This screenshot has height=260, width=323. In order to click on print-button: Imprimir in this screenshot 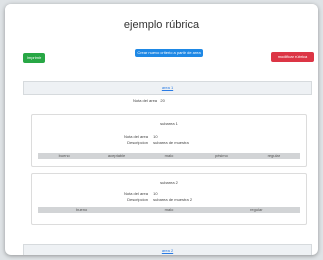, I will do `click(34, 58)`.